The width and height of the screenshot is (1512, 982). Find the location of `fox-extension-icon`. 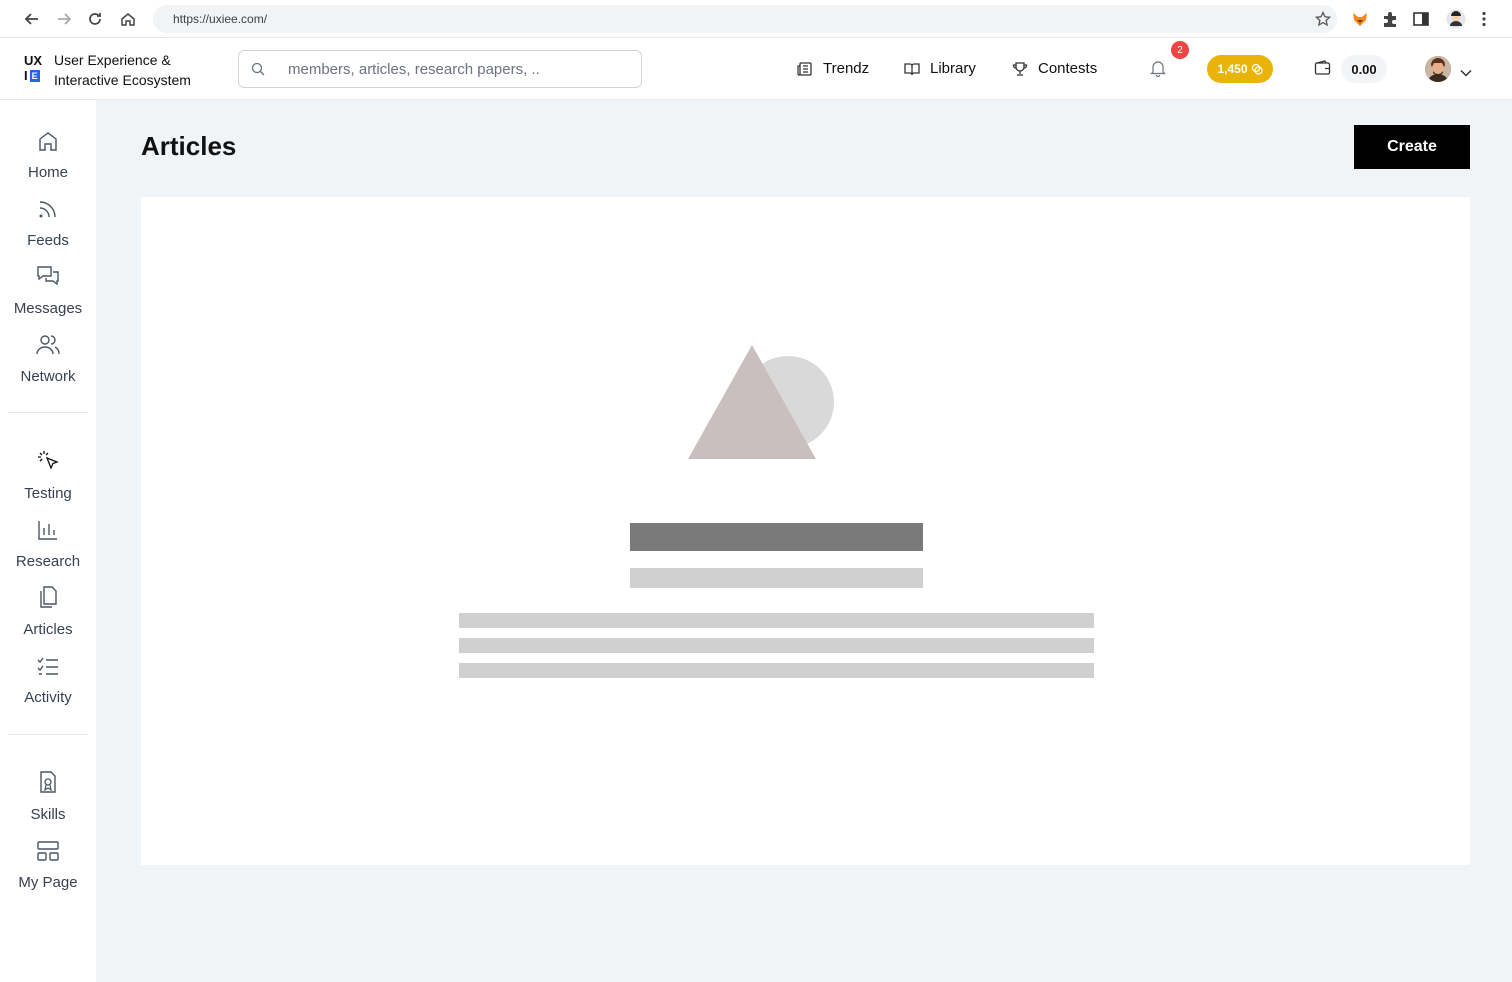

fox-extension-icon is located at coordinates (1360, 19).